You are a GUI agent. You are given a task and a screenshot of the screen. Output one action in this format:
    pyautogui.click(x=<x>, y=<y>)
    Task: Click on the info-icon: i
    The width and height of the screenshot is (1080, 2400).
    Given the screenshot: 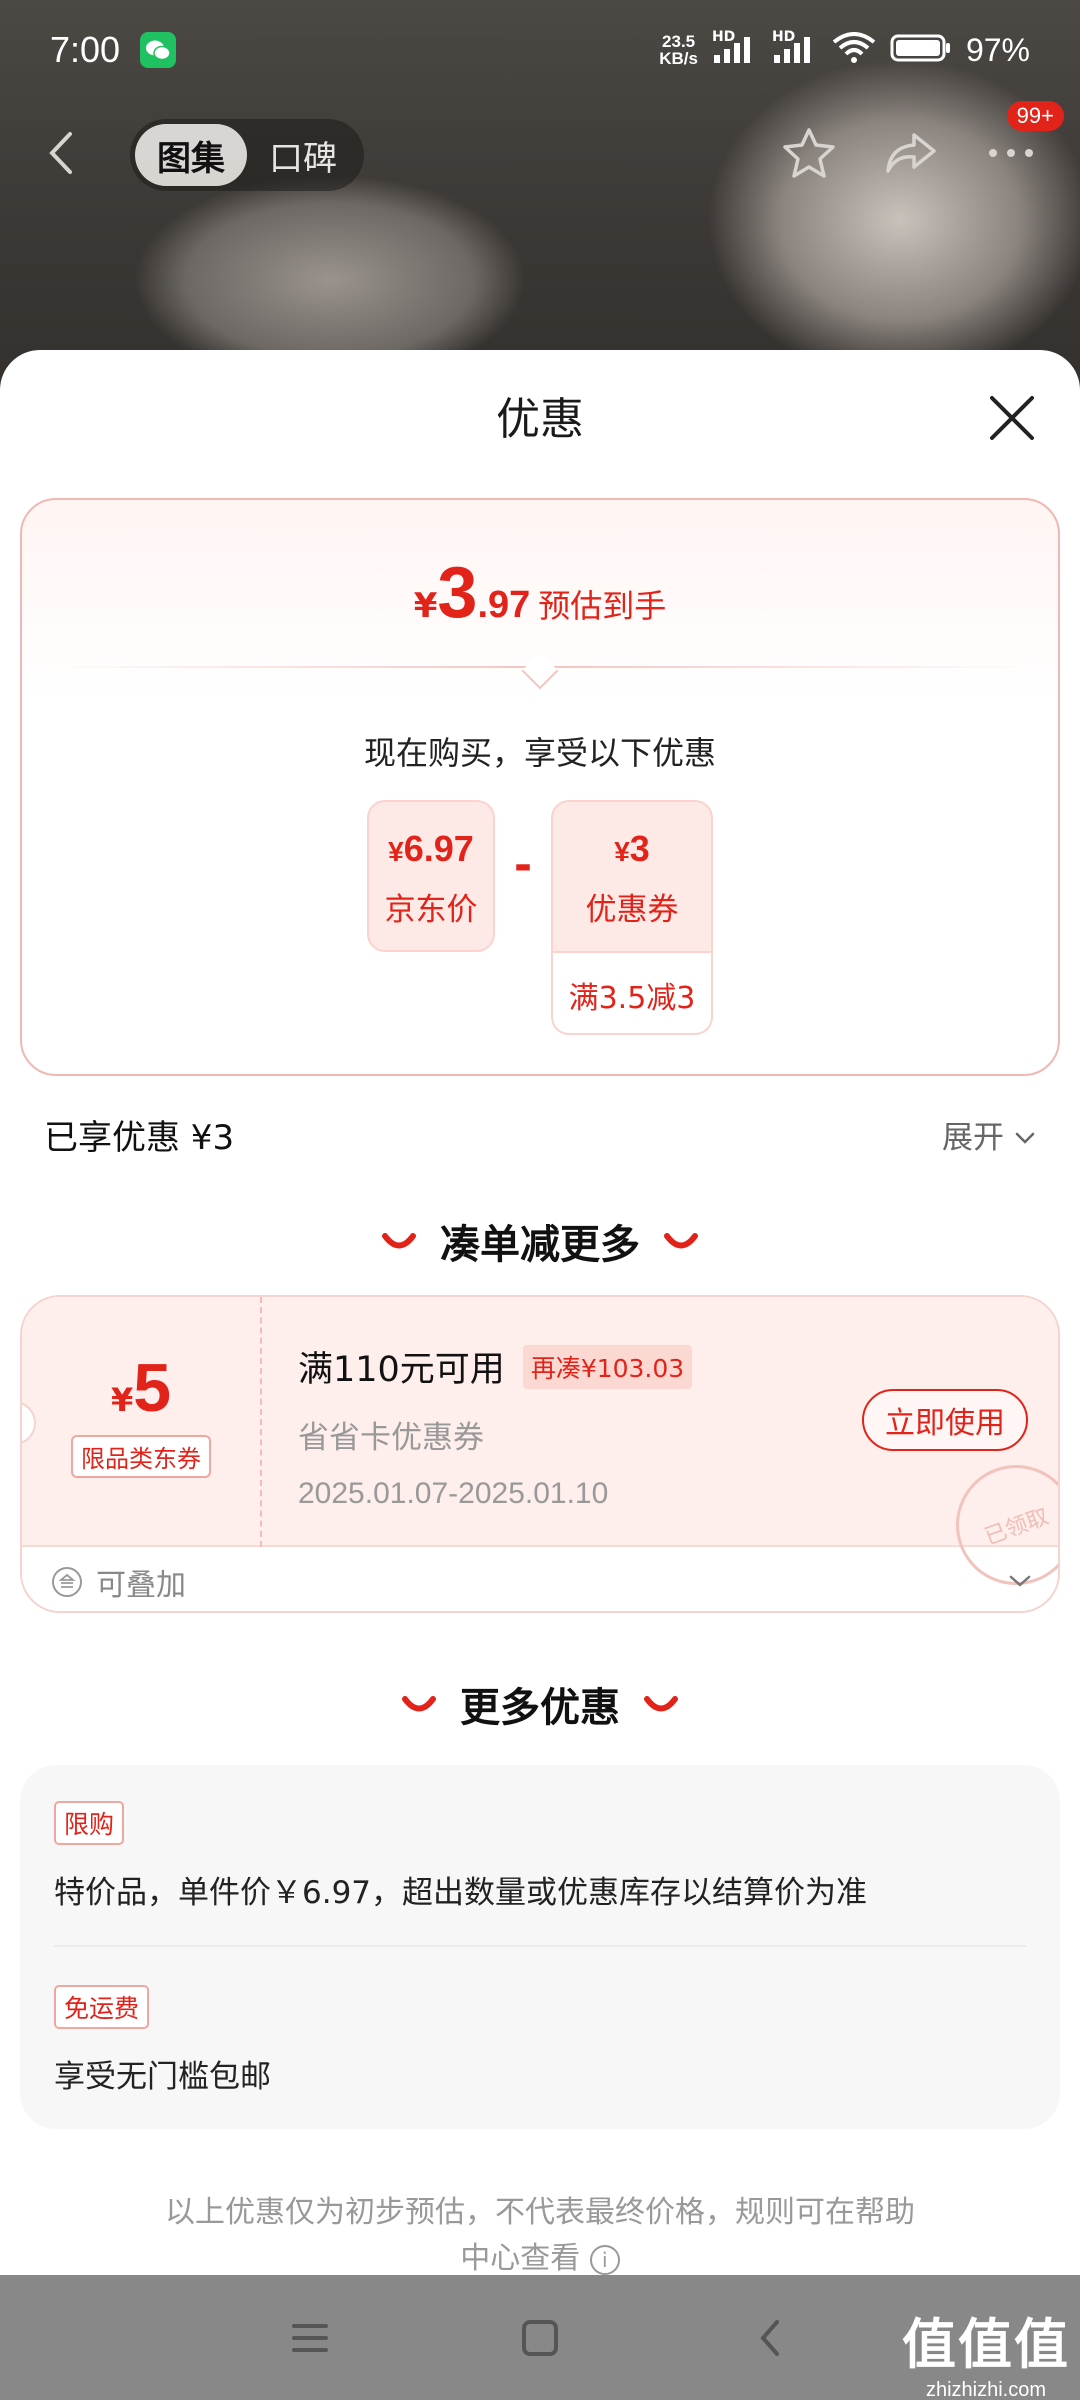 What is the action you would take?
    pyautogui.click(x=604, y=2259)
    